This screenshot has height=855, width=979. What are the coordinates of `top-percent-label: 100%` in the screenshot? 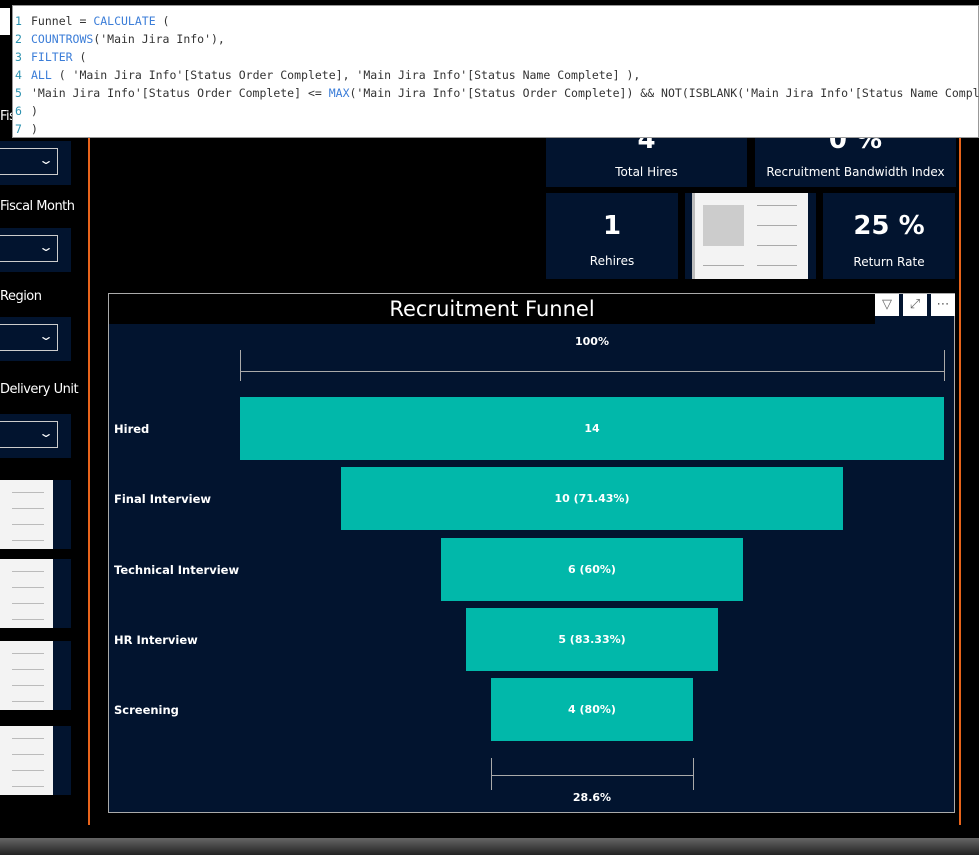 It's located at (592, 341).